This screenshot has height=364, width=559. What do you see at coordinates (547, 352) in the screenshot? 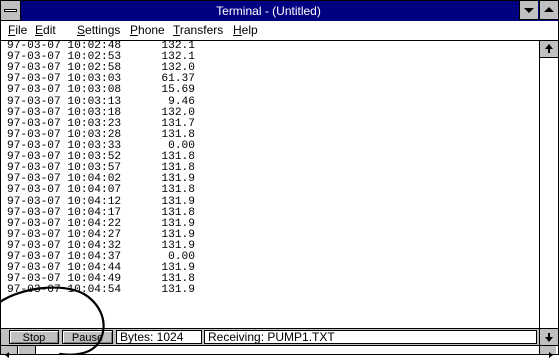
I see `arrow-right-icon` at bounding box center [547, 352].